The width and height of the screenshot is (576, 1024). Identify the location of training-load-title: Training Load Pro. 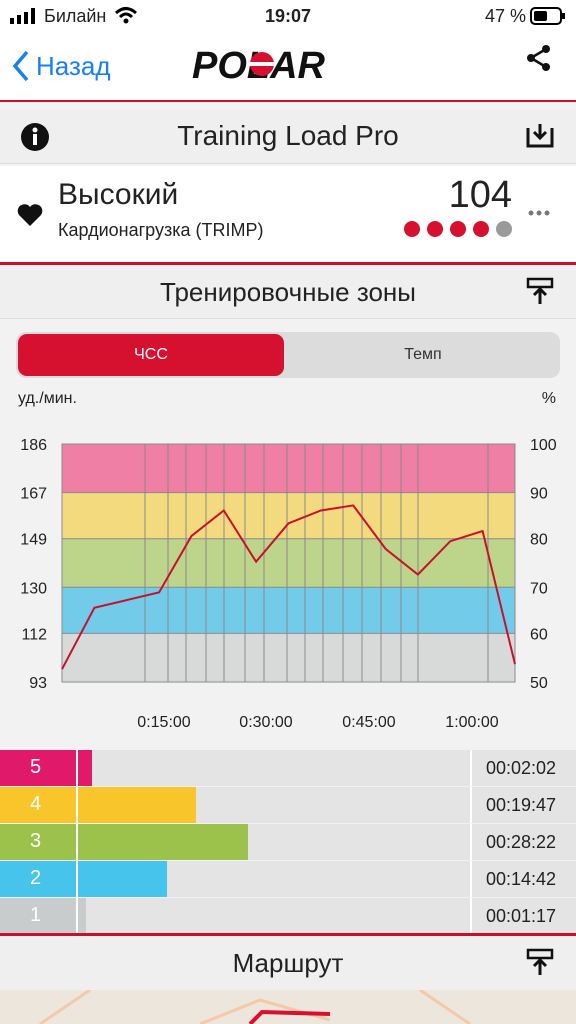
(288, 135).